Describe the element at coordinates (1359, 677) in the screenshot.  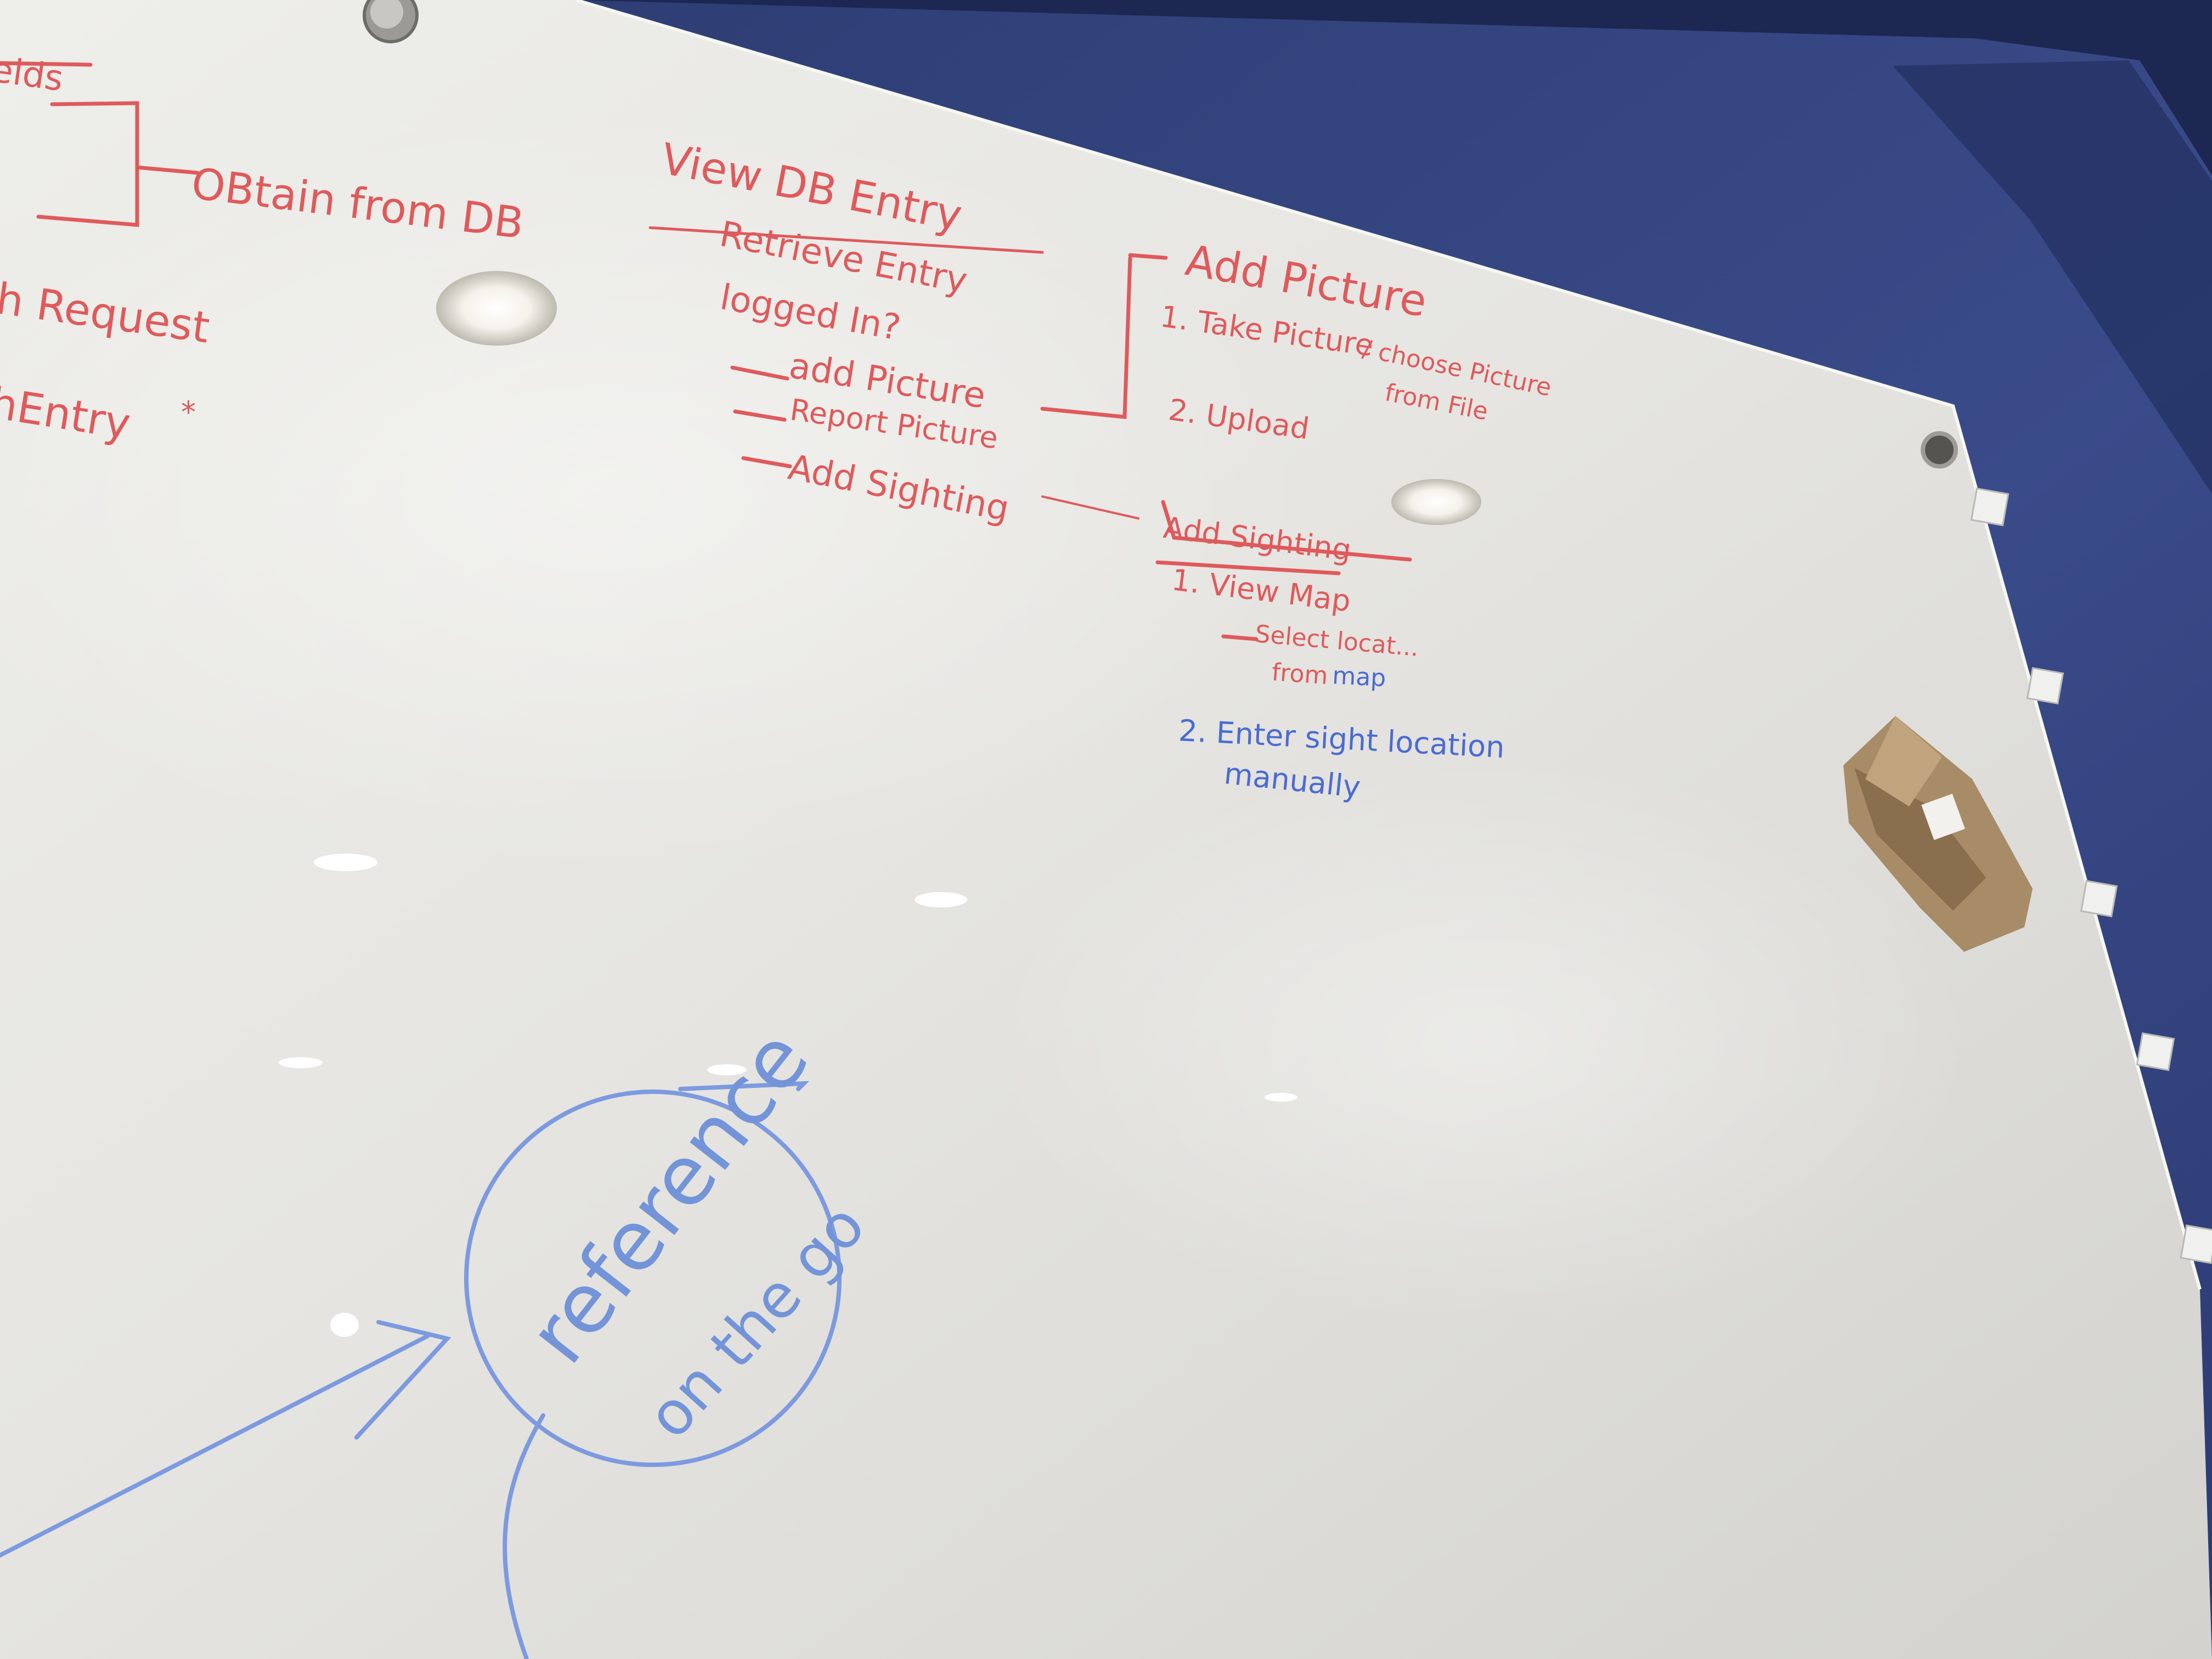
I see `add-sighting-sub-2-map: map` at that location.